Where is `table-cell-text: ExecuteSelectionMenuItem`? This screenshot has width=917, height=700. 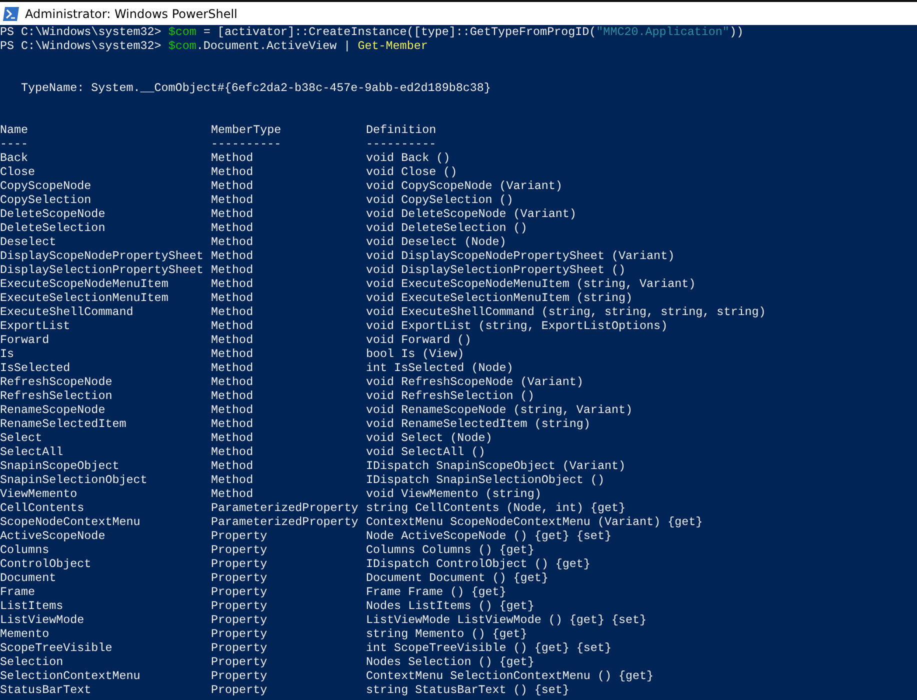 table-cell-text: ExecuteSelectionMenuItem is located at coordinates (85, 298).